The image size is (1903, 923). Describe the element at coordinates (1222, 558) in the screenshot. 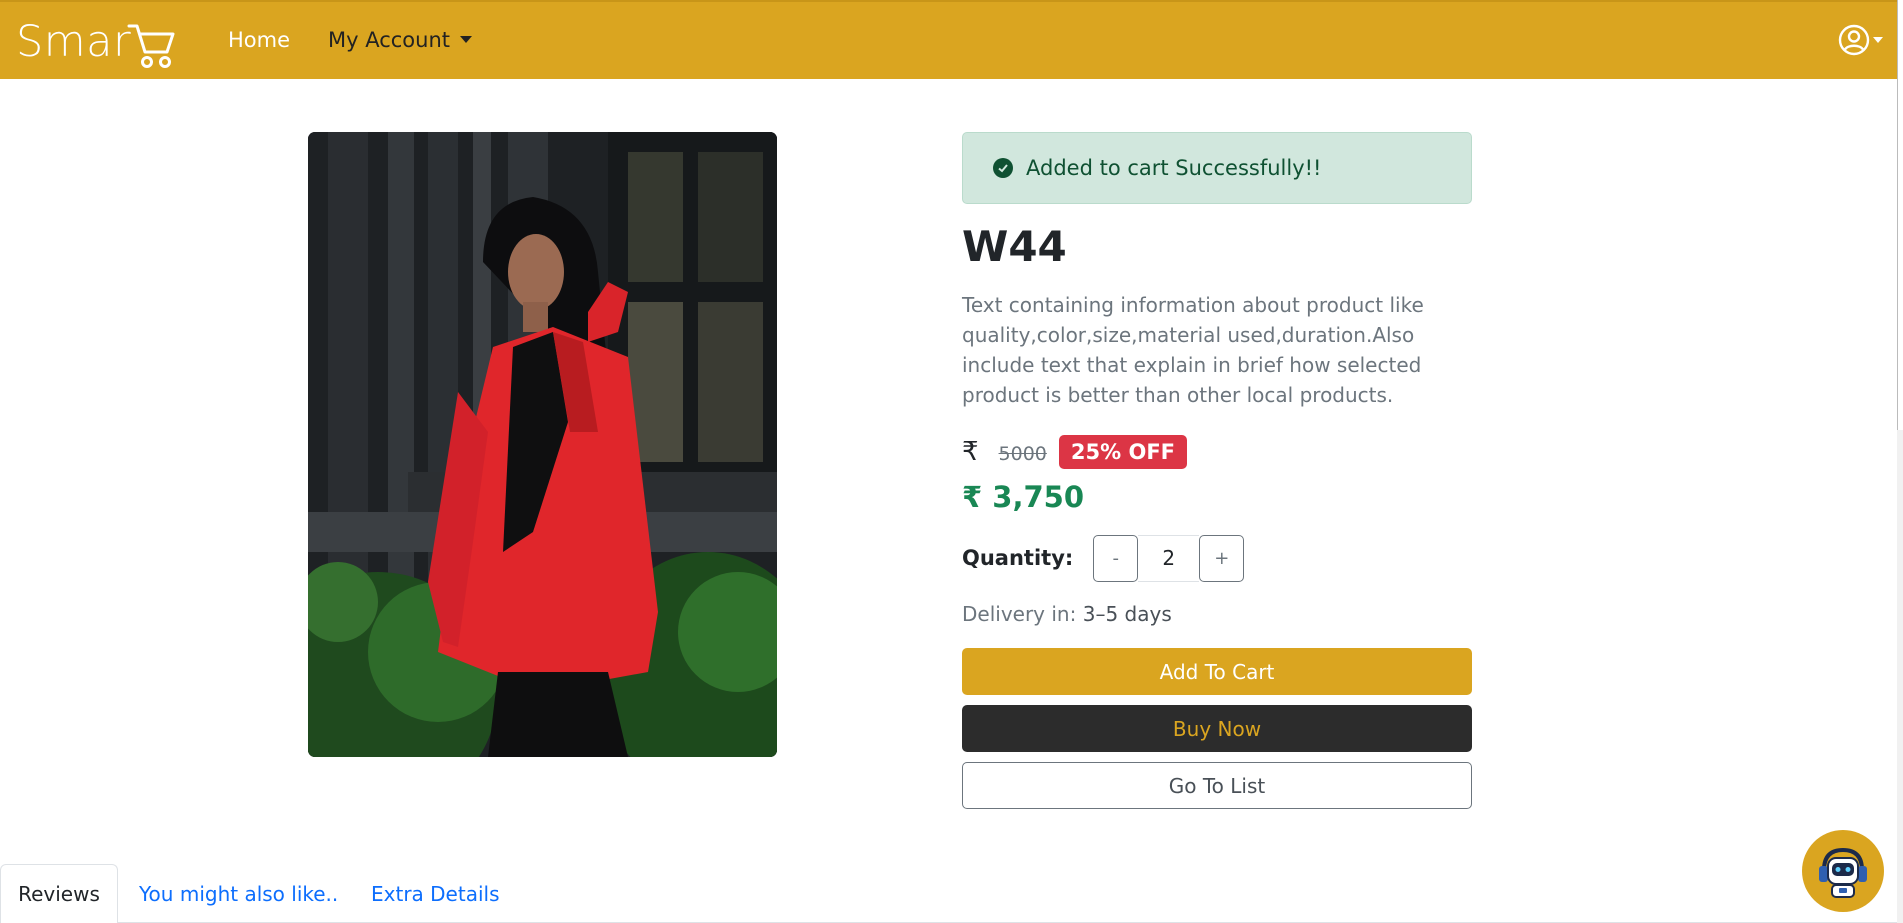

I see `increase-quantity-button: +` at that location.